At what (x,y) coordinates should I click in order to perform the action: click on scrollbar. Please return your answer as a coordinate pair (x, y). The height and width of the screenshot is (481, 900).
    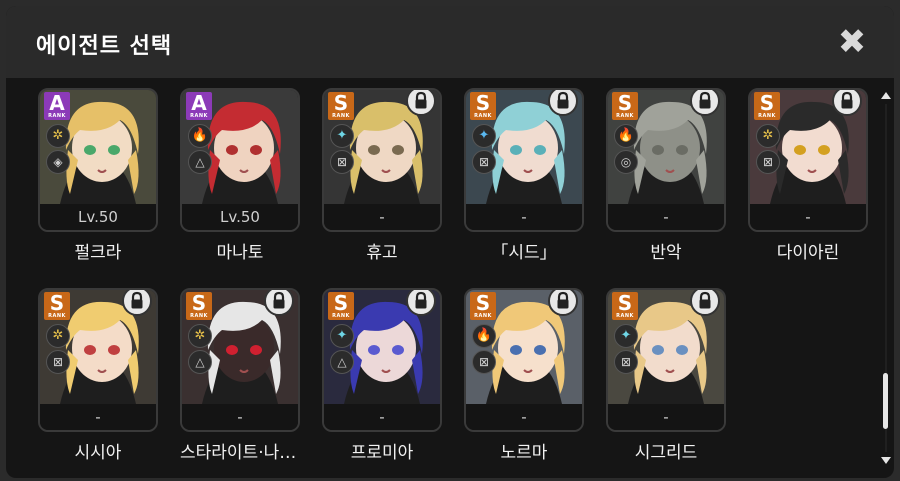
    Looking at the image, I should click on (886, 278).